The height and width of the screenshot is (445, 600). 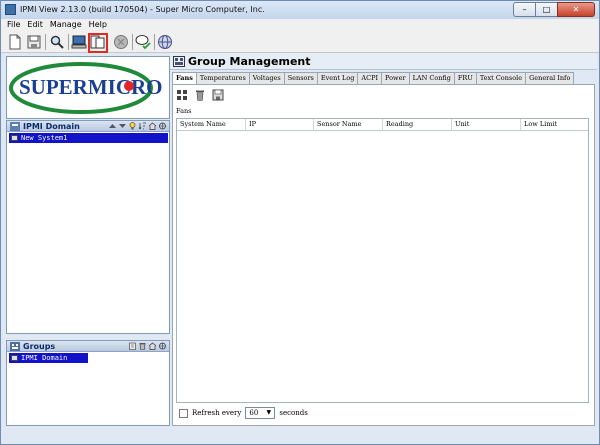 What do you see at coordinates (162, 346) in the screenshot?
I see `group-network-icon` at bounding box center [162, 346].